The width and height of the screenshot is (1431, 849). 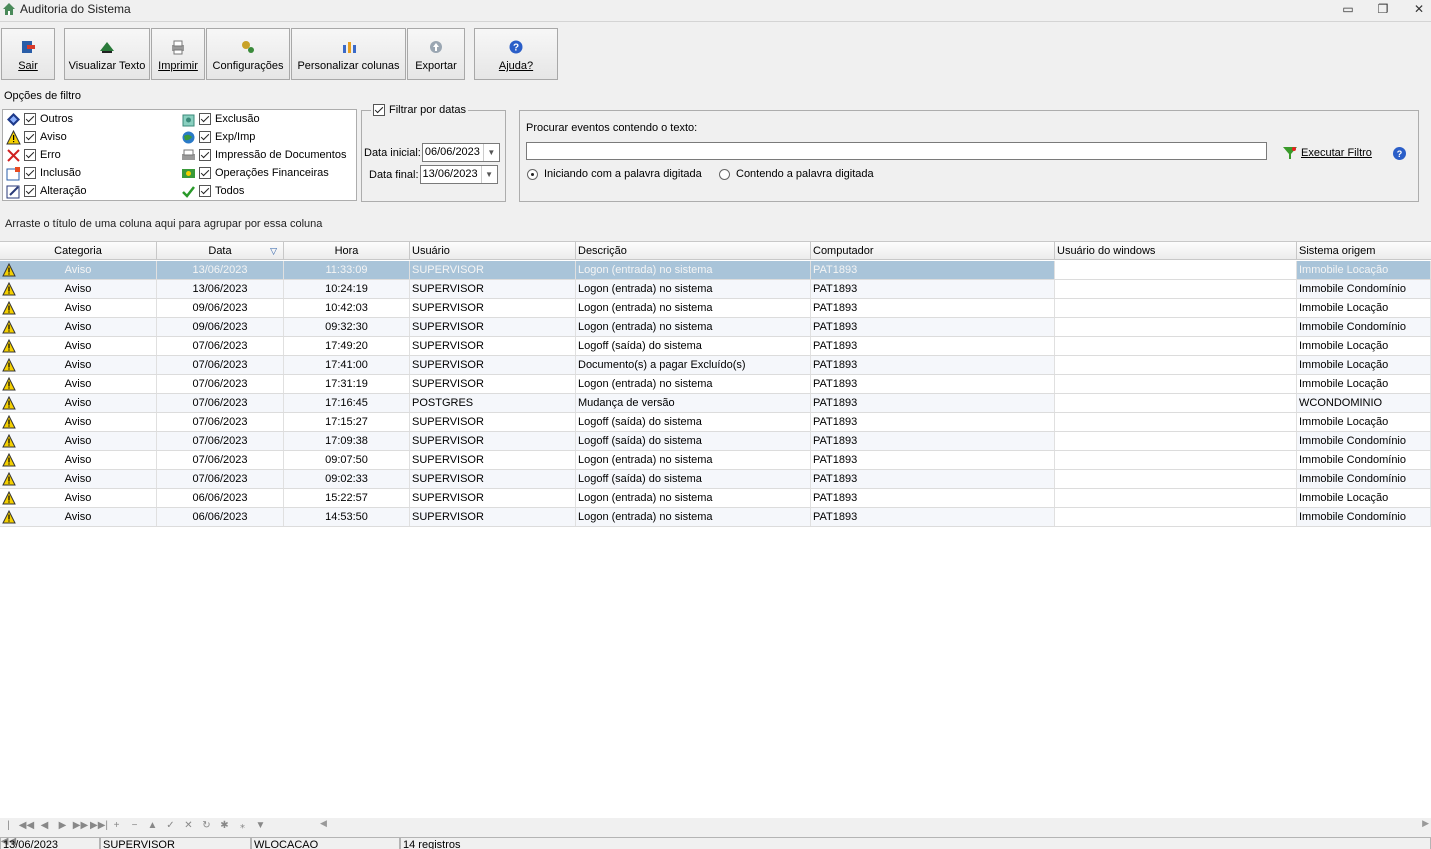 What do you see at coordinates (188, 173) in the screenshot?
I see `money-icon` at bounding box center [188, 173].